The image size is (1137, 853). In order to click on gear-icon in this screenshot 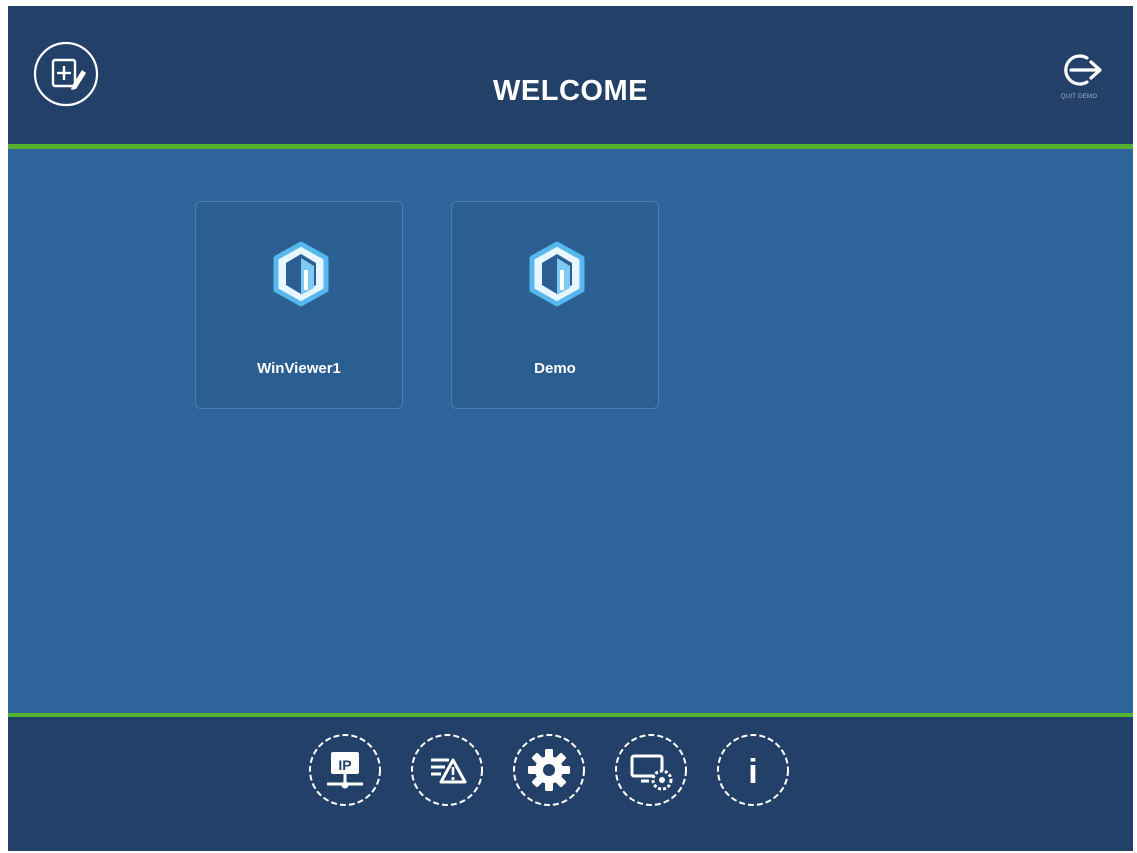, I will do `click(549, 770)`.